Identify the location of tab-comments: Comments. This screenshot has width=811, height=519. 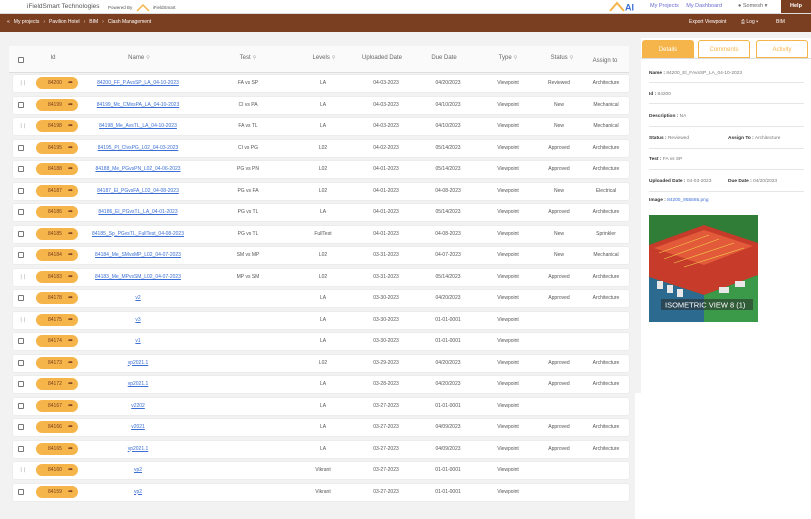
(724, 49).